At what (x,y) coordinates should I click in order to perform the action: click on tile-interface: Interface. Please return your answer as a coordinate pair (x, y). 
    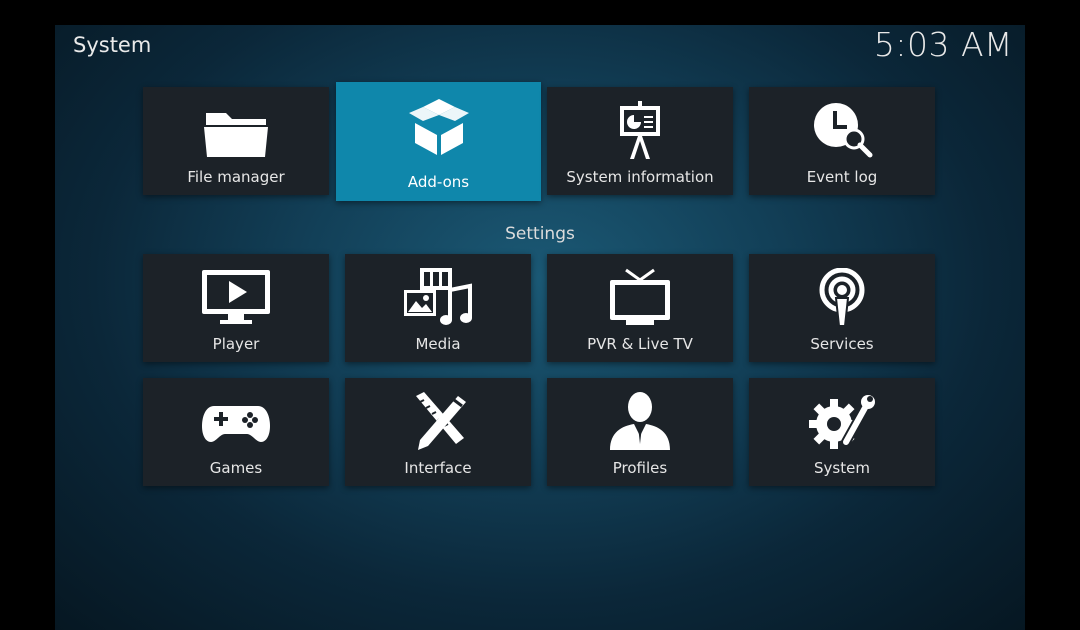
    Looking at the image, I should click on (438, 432).